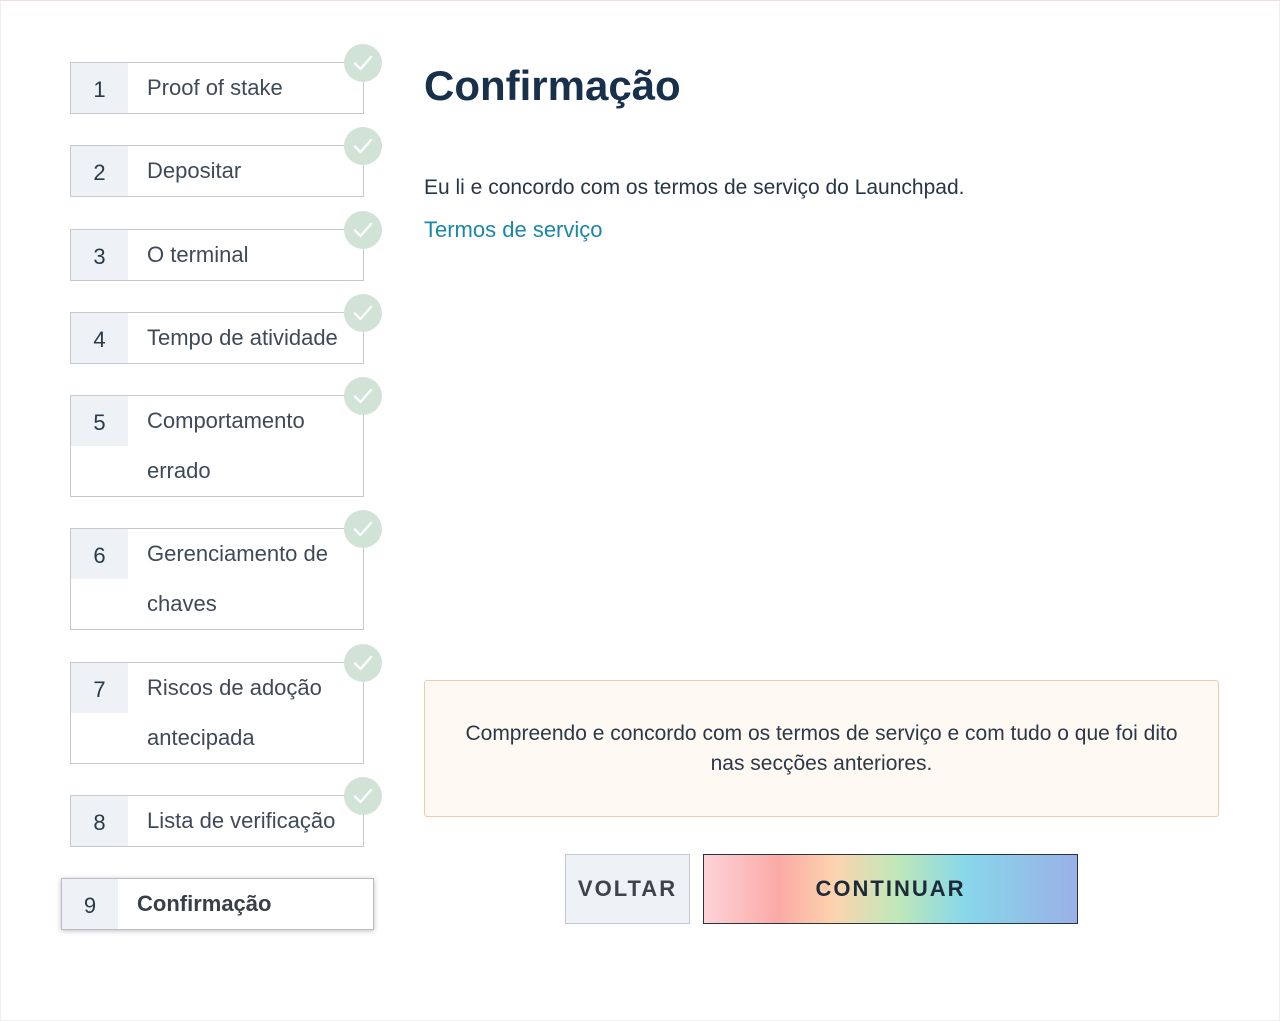 This screenshot has width=1280, height=1021. Describe the element at coordinates (99, 821) in the screenshot. I see `step-number: 8` at that location.